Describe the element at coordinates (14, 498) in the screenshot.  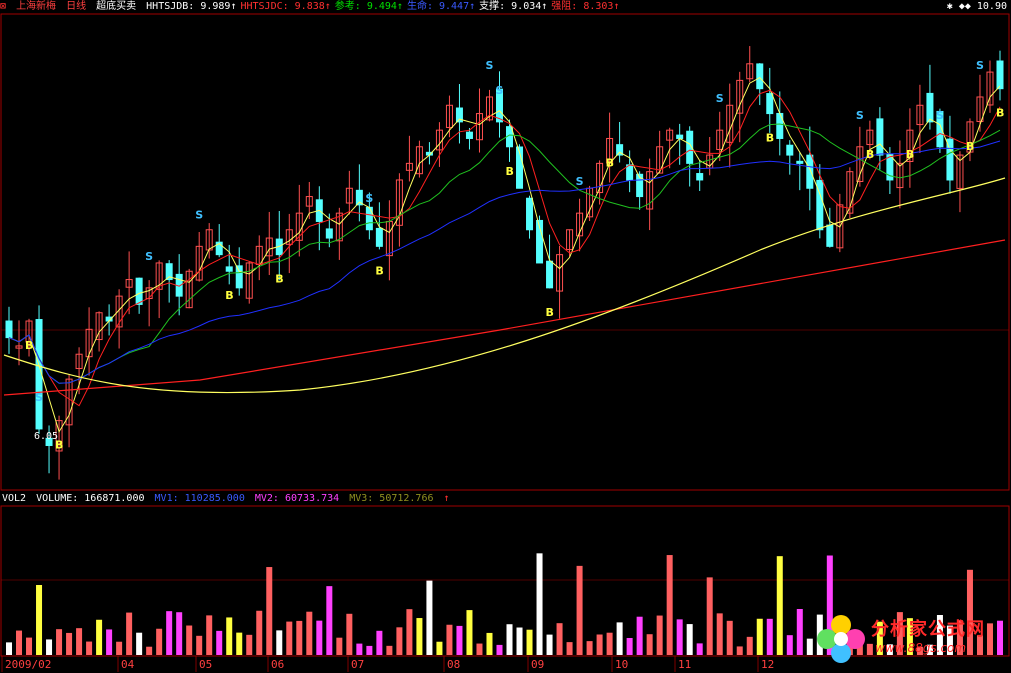
I see `vol-name: VOL2` at that location.